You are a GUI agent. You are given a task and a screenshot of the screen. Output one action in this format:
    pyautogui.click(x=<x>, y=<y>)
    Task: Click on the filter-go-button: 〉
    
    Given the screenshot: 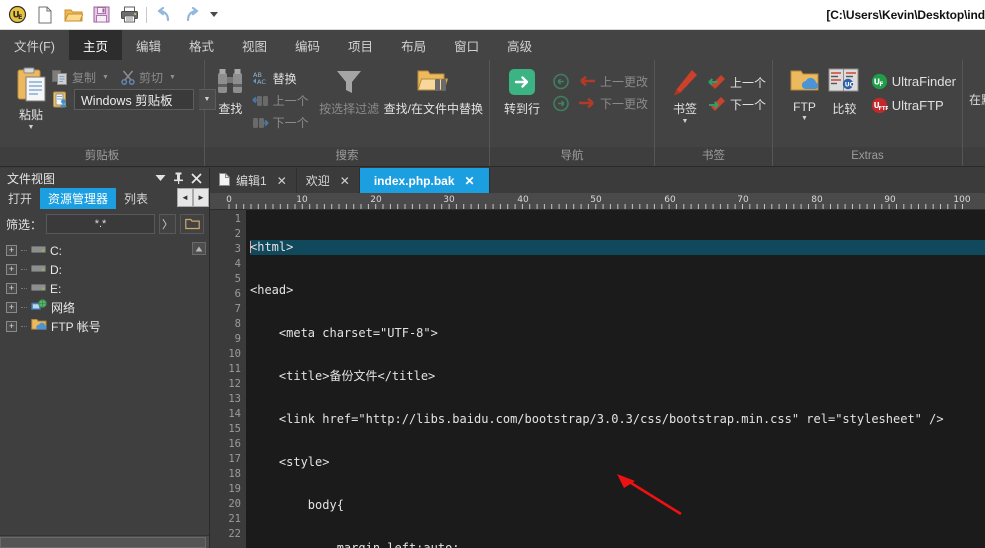 What is the action you would take?
    pyautogui.click(x=167, y=224)
    